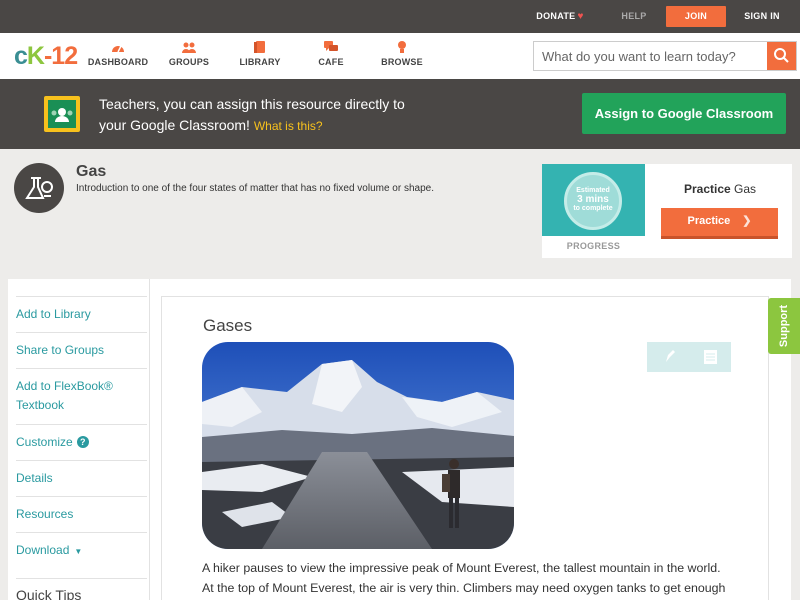 The height and width of the screenshot is (600, 800). I want to click on ck12-logo: cK-12, so click(46, 56).